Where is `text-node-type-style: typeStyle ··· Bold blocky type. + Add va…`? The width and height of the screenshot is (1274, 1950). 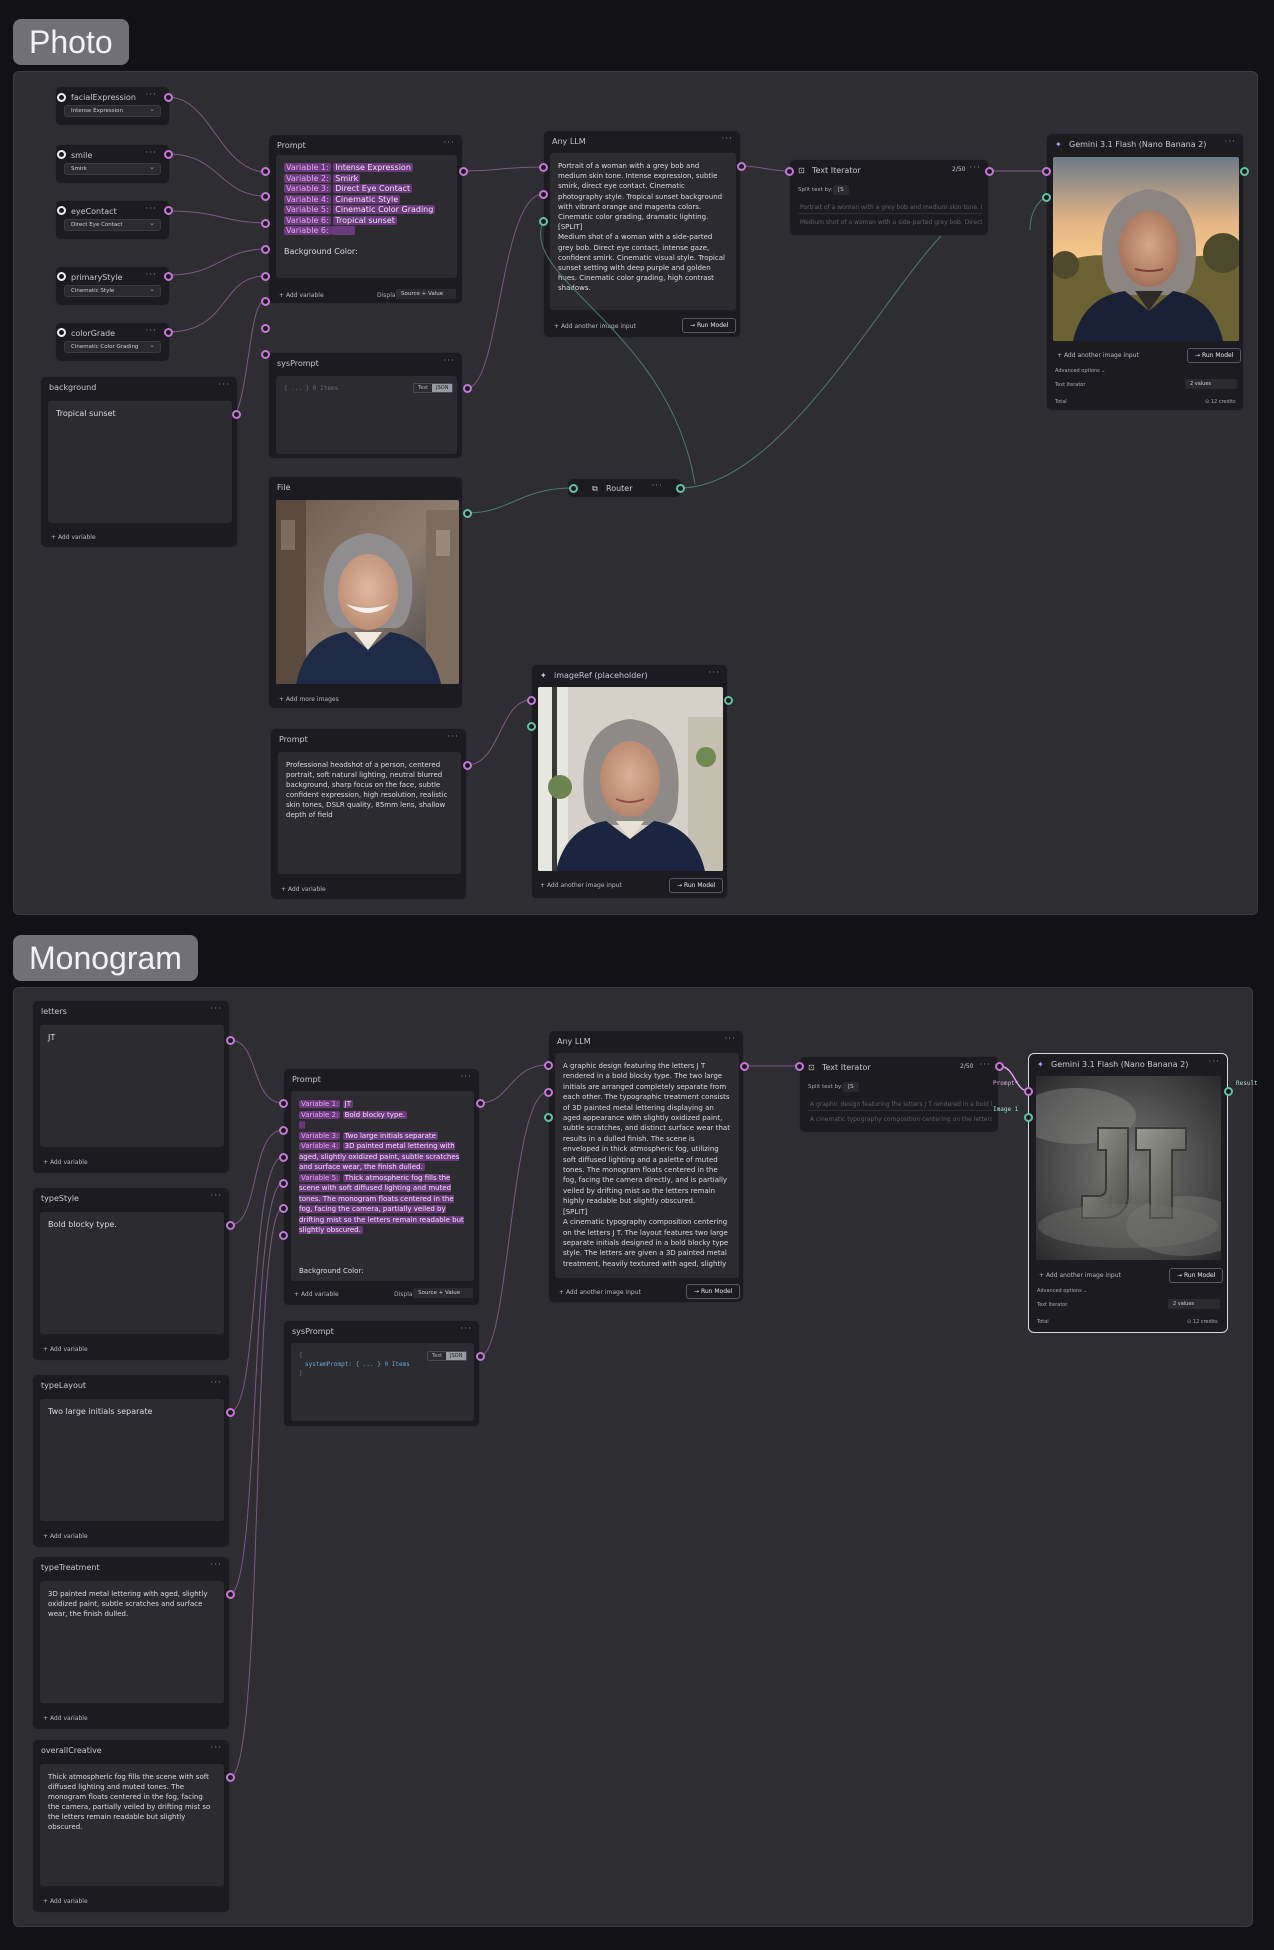 text-node-type-style: typeStyle ··· Bold blocky type. + Add va… is located at coordinates (131, 1274).